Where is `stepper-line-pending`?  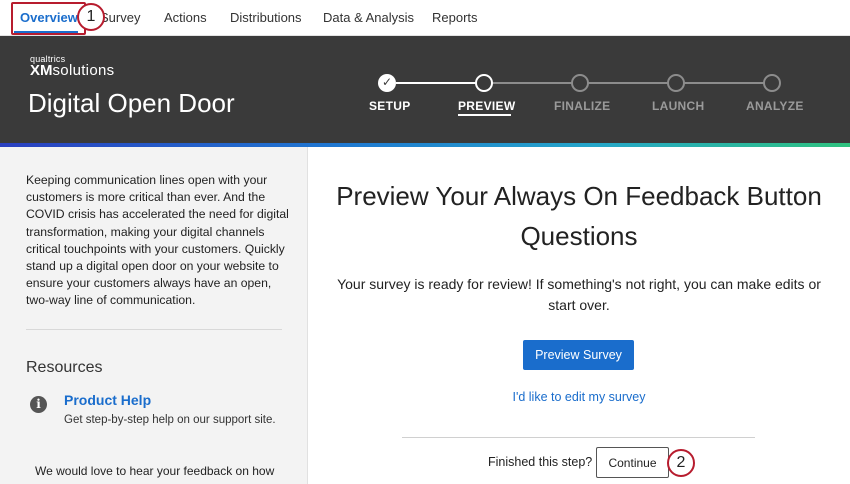 stepper-line-pending is located at coordinates (628, 83).